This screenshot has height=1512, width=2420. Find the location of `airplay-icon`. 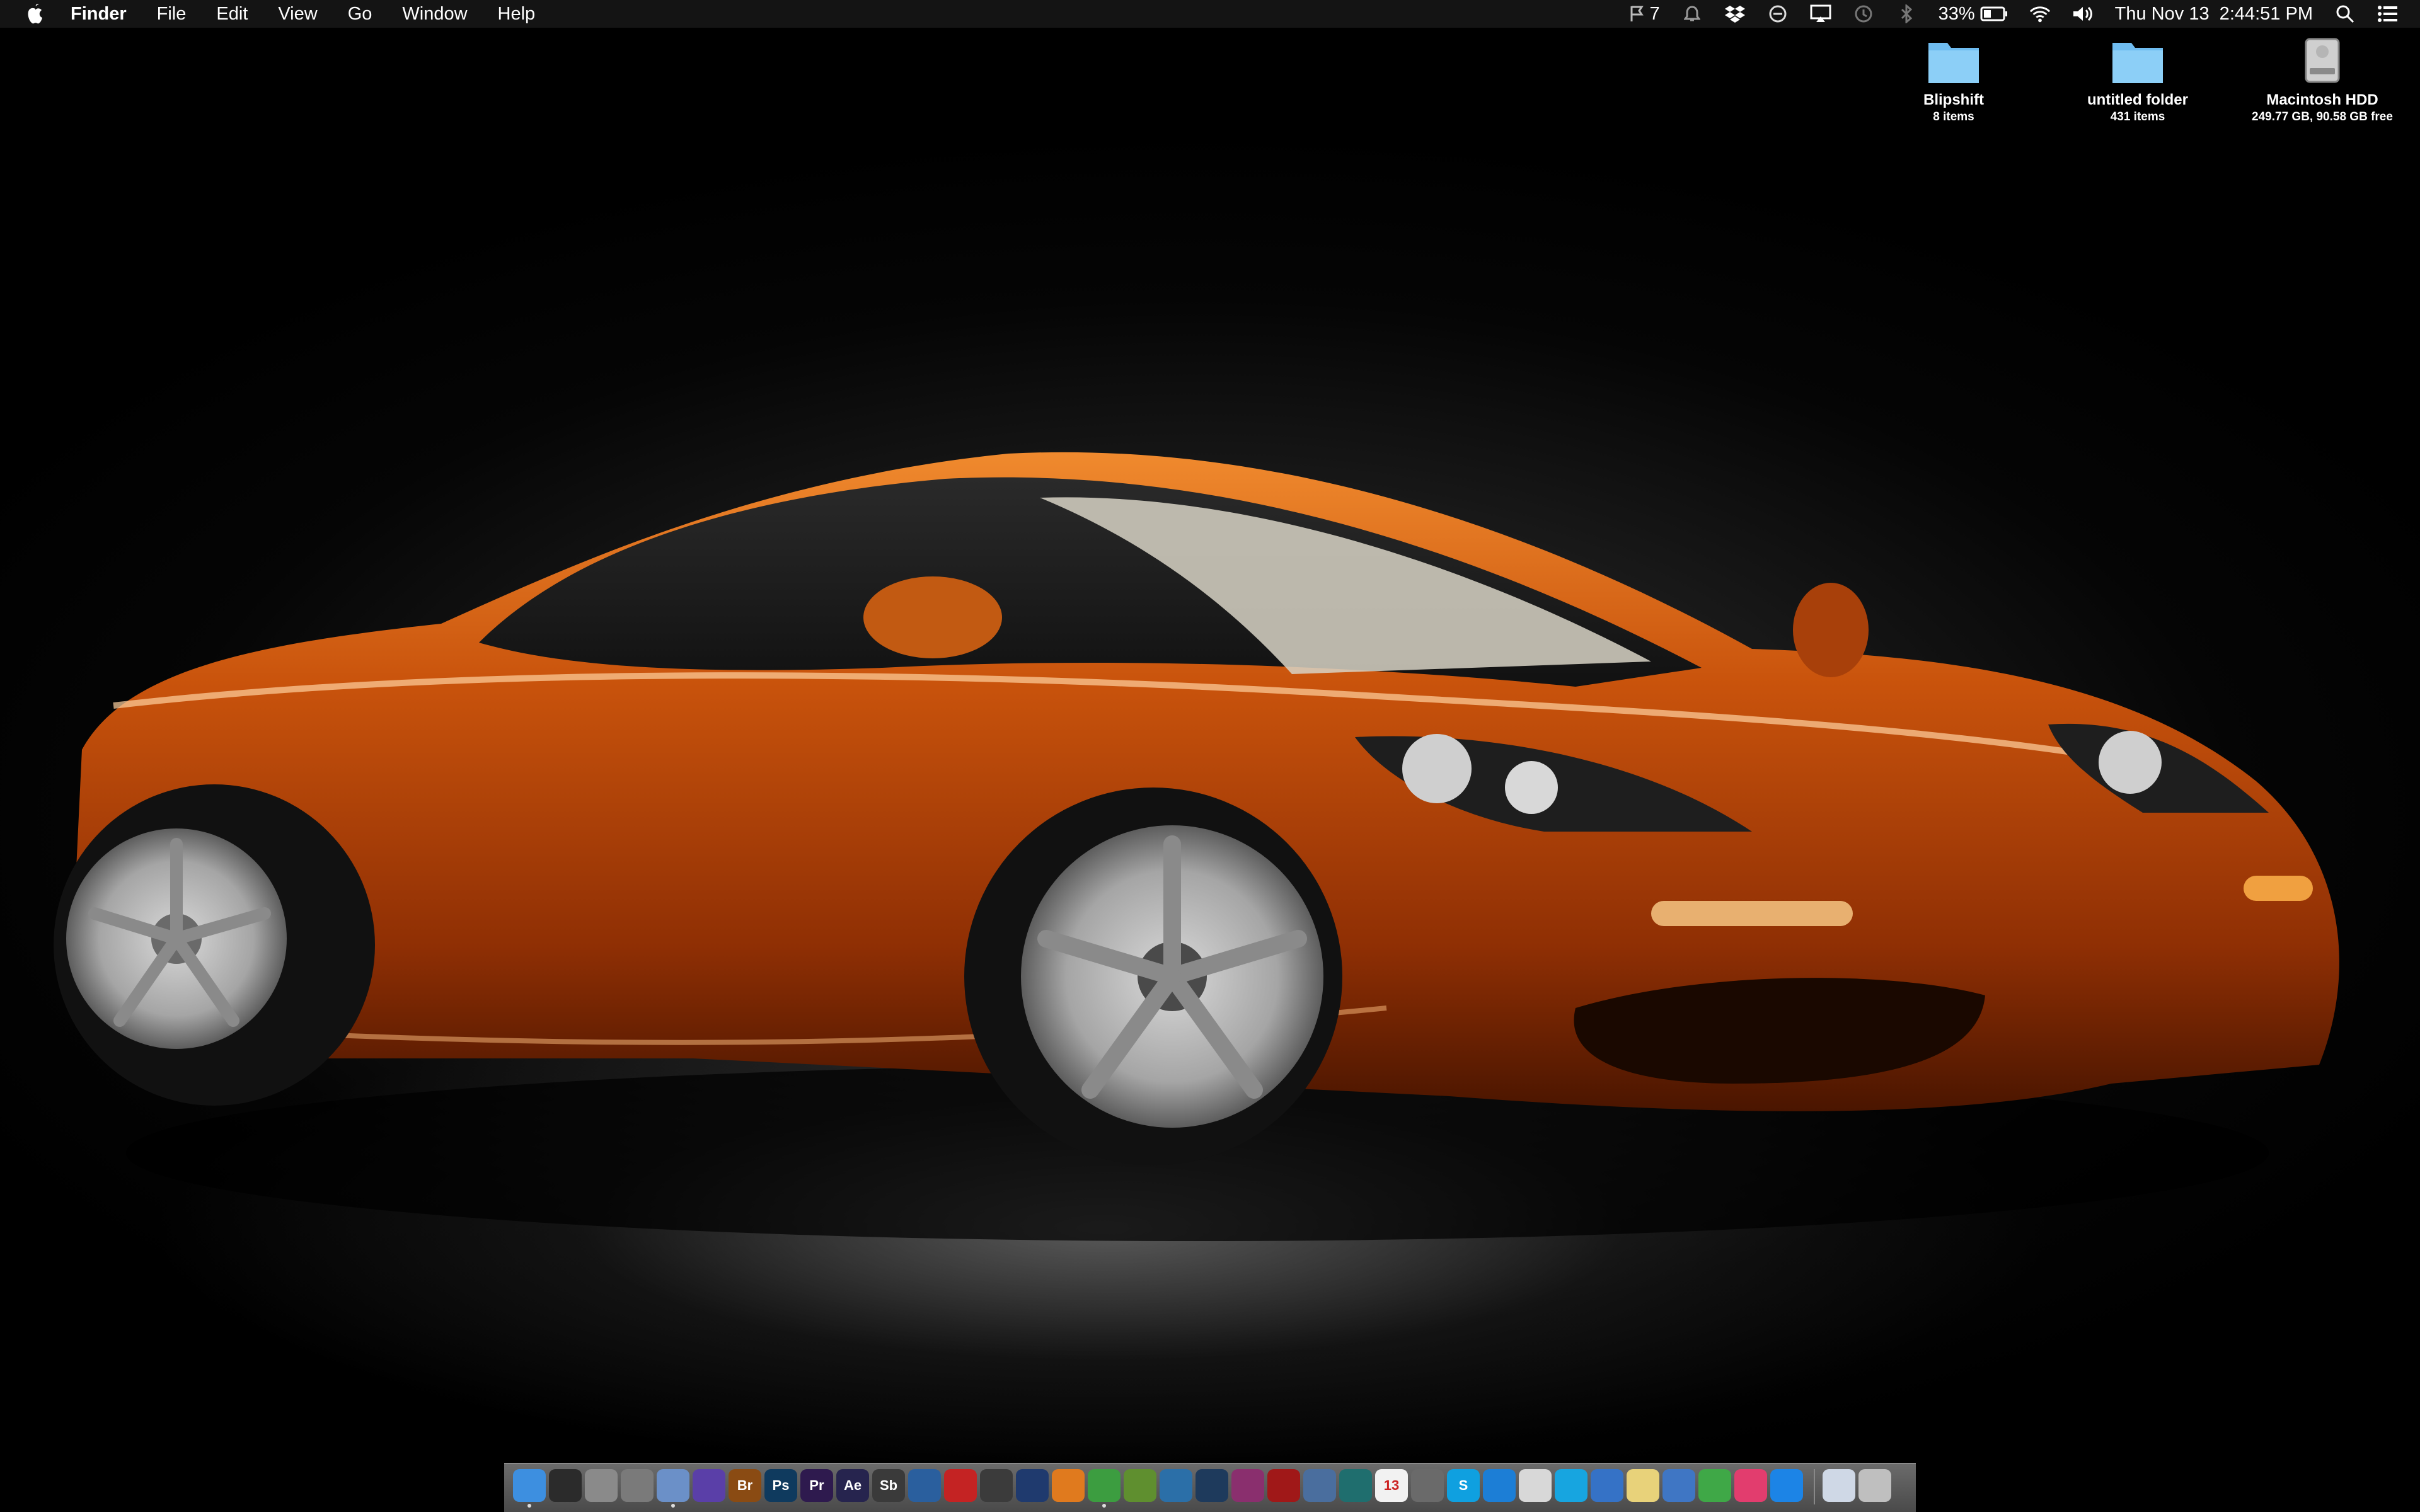

airplay-icon is located at coordinates (1821, 14).